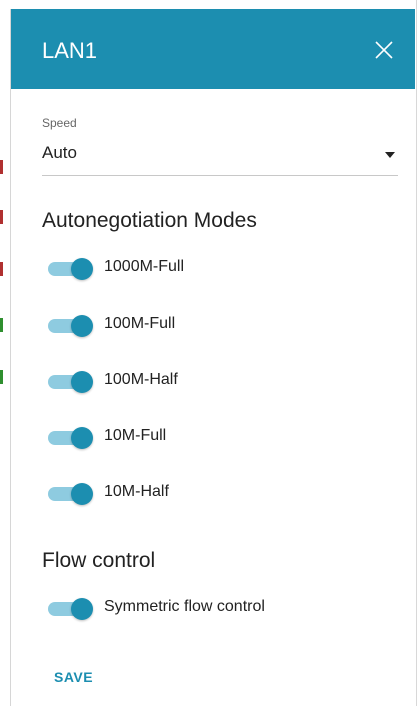 This screenshot has height=706, width=417. What do you see at coordinates (390, 155) in the screenshot?
I see `chevron-down-icon` at bounding box center [390, 155].